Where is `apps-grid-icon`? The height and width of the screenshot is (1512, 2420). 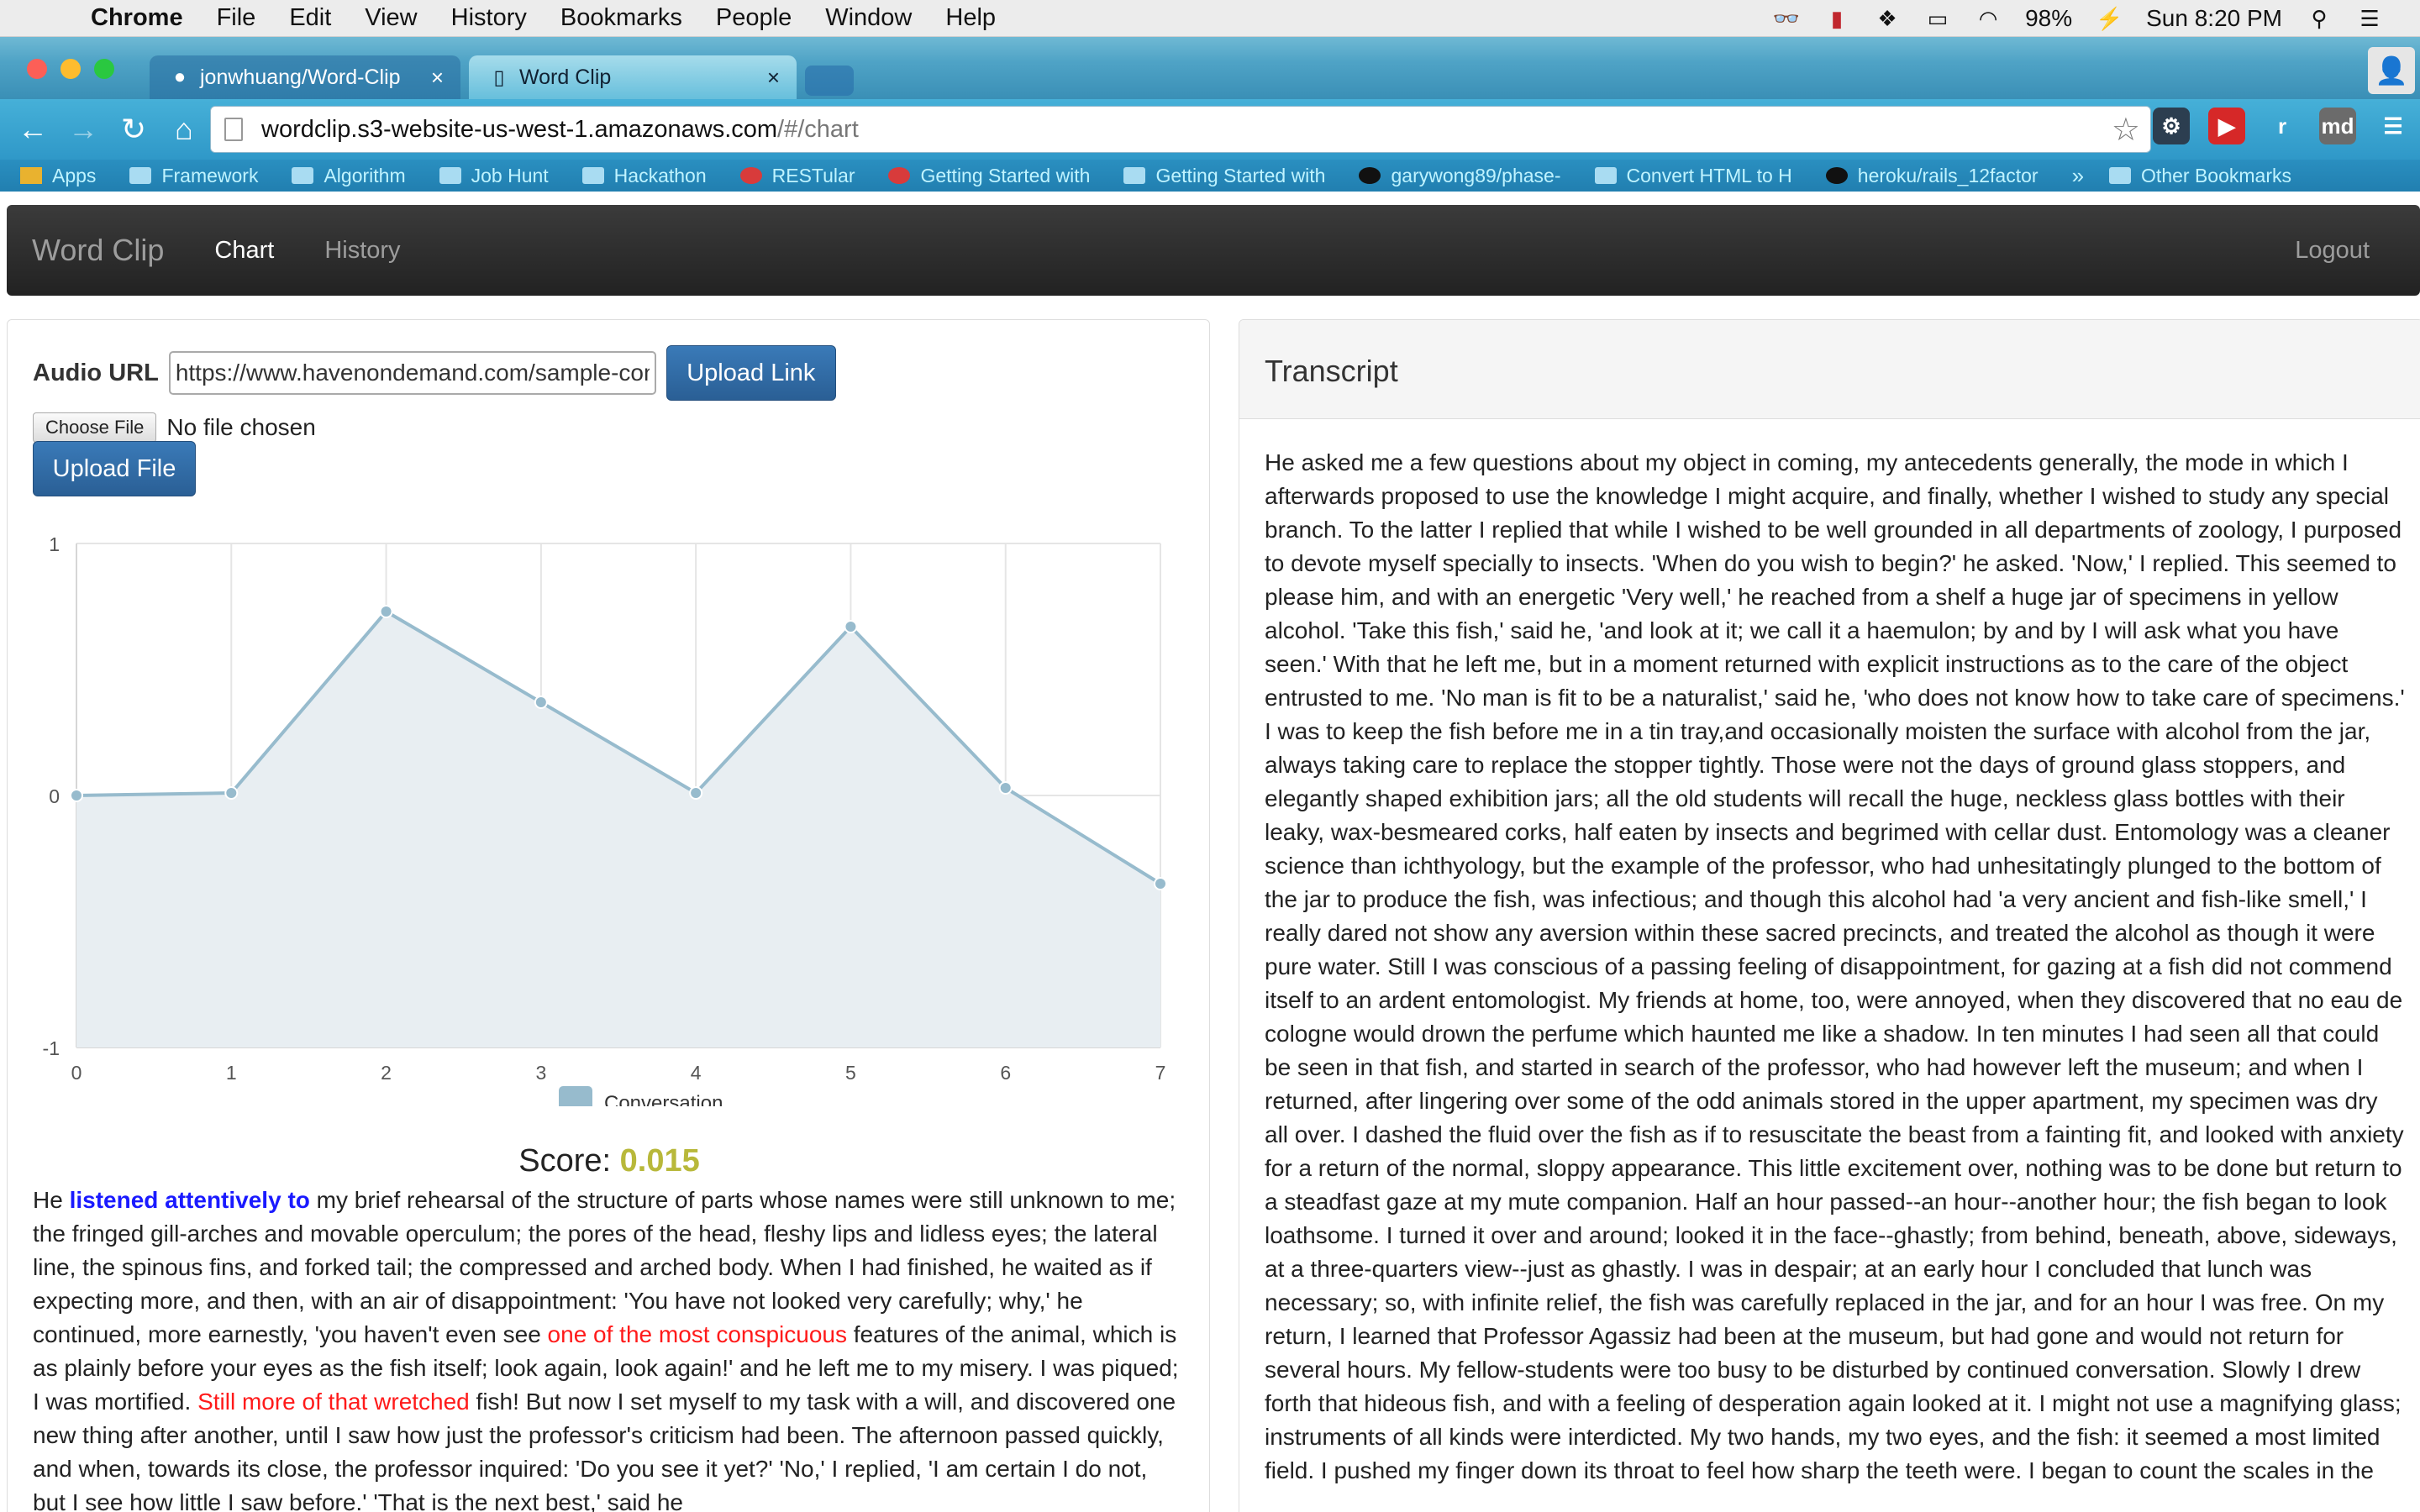 apps-grid-icon is located at coordinates (31, 175).